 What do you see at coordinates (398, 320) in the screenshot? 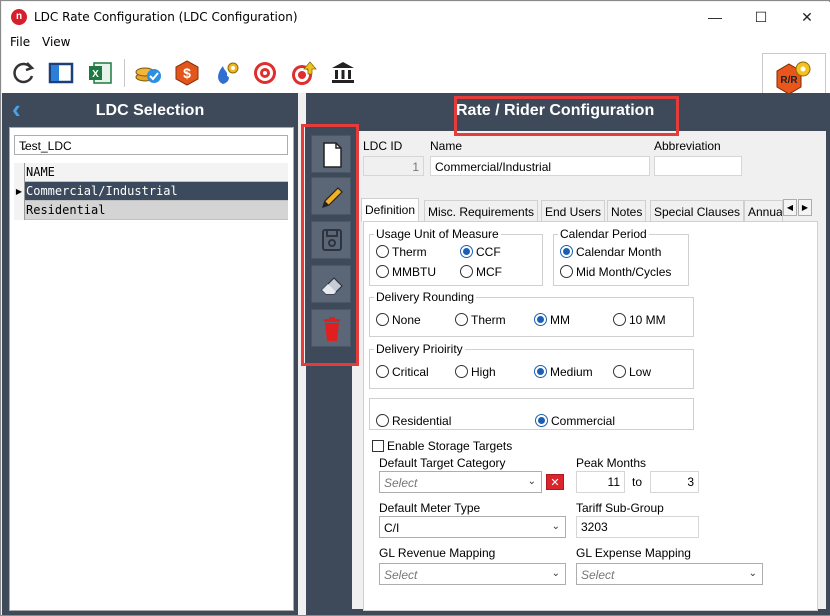
I see `radio-rounding-none: None` at bounding box center [398, 320].